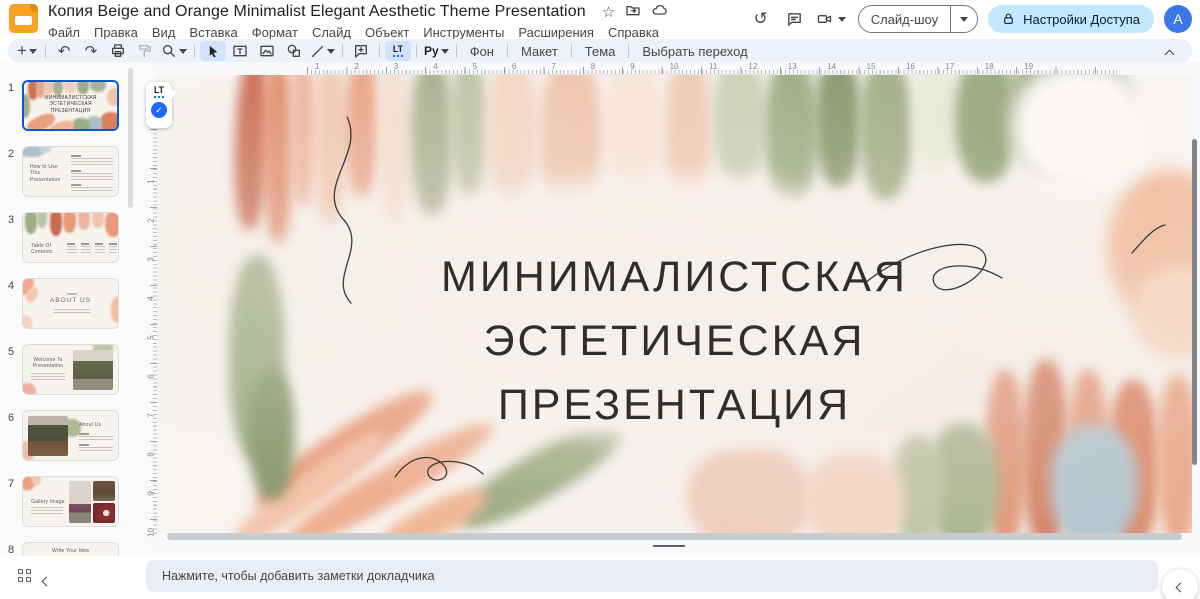 Image resolution: width=1200 pixels, height=599 pixels. Describe the element at coordinates (830, 19) in the screenshot. I see `meet-button` at that location.